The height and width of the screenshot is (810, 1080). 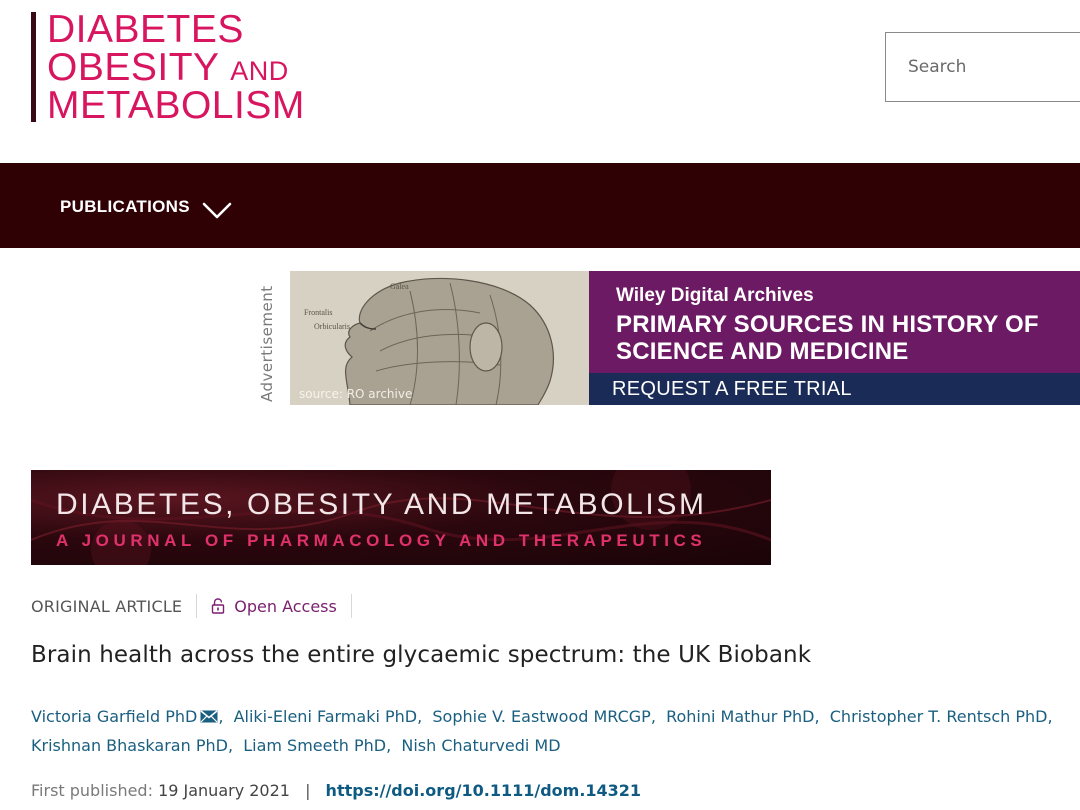 What do you see at coordinates (217, 210) in the screenshot?
I see `chevron-down-icon` at bounding box center [217, 210].